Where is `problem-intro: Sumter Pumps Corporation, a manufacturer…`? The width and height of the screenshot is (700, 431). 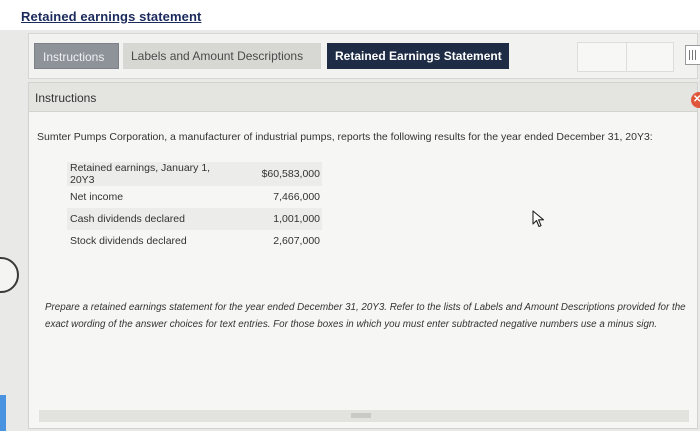 problem-intro: Sumter Pumps Corporation, a manufacturer… is located at coordinates (345, 137).